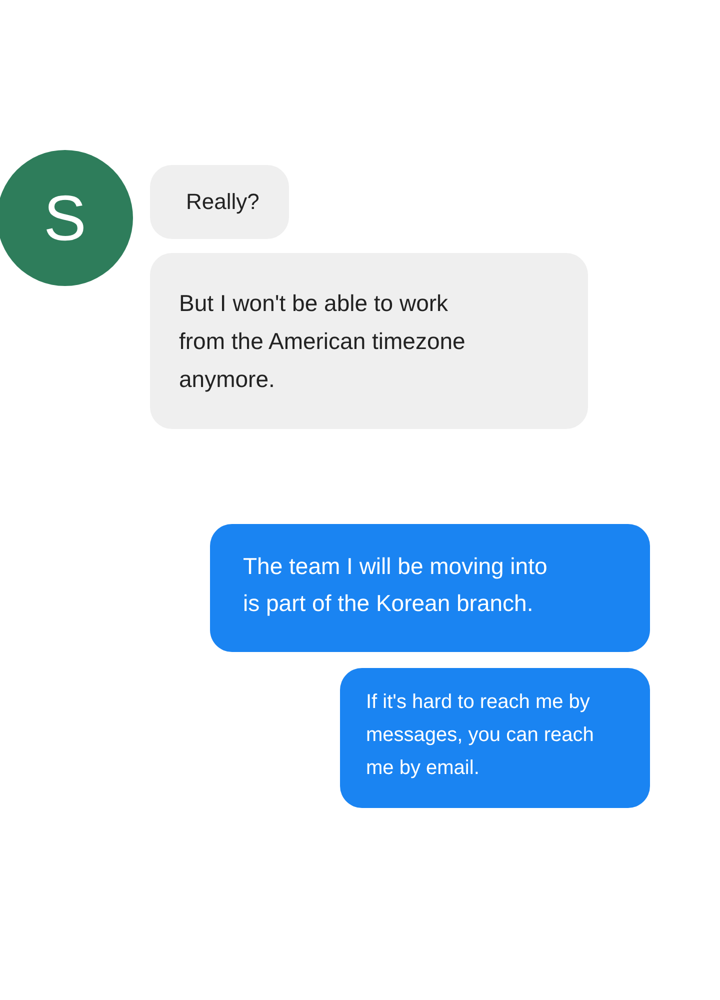 The height and width of the screenshot is (1000, 720). I want to click on sent-message: If it's hard to reach me by messages, you can reach me by email., so click(495, 738).